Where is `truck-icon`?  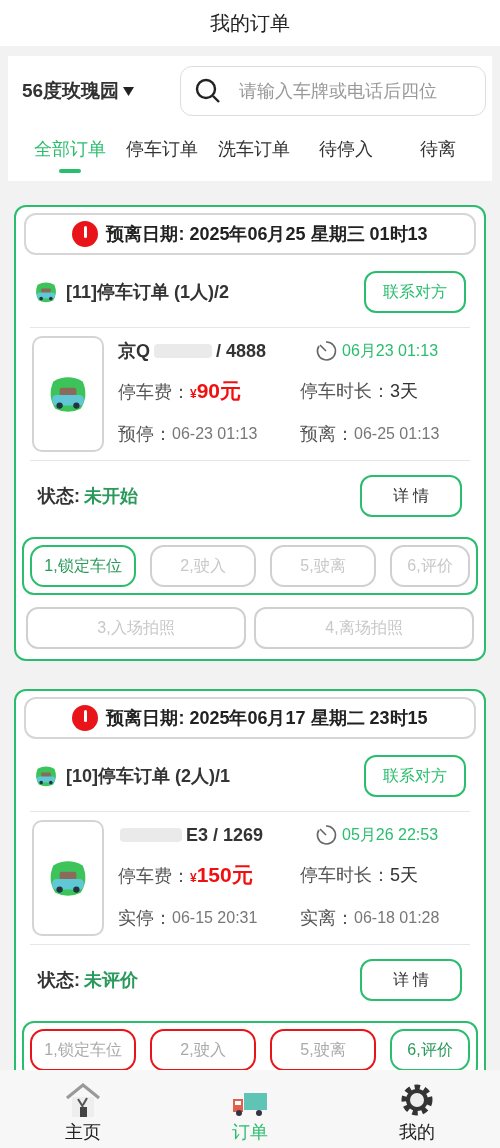 truck-icon is located at coordinates (250, 1104).